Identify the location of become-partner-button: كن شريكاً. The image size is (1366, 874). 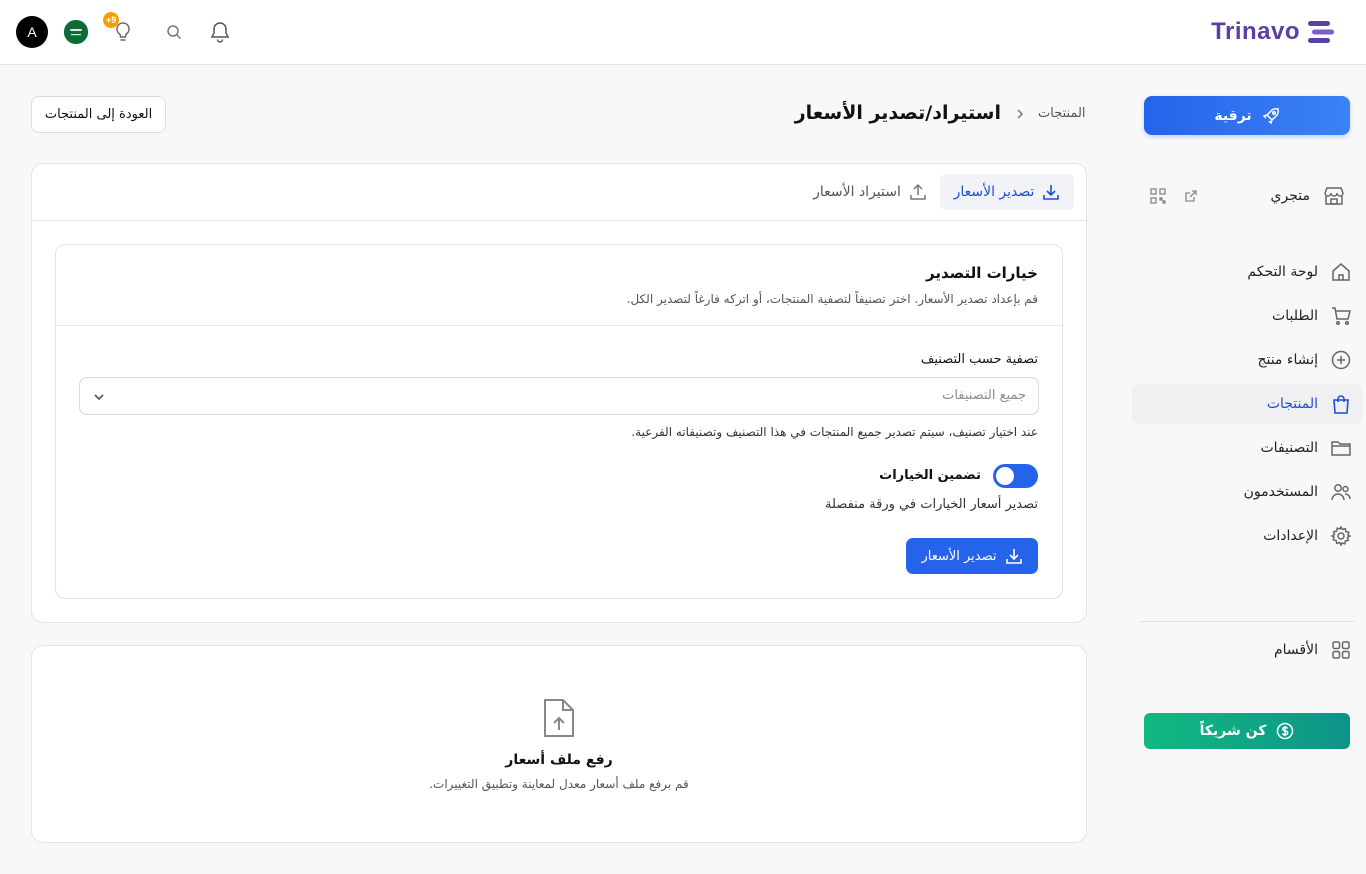
(1247, 731).